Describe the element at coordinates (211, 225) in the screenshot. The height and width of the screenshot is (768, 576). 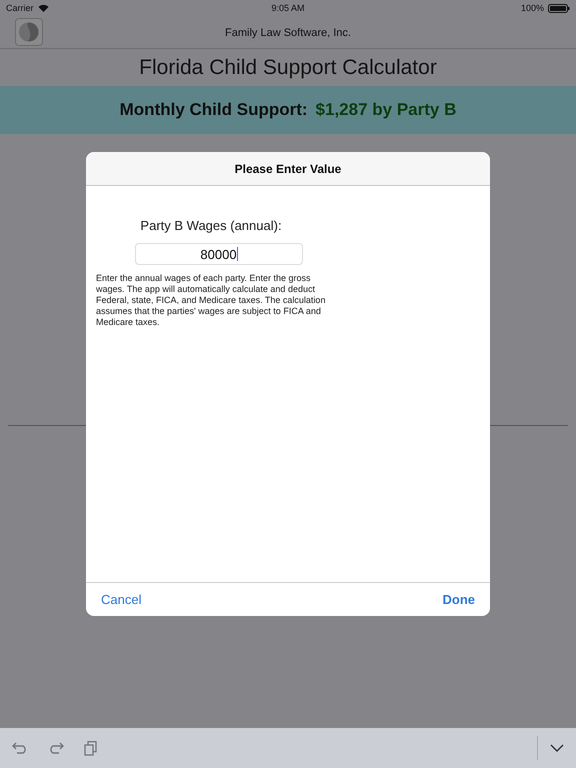
I see `field-label: Party B Wages (annual):` at that location.